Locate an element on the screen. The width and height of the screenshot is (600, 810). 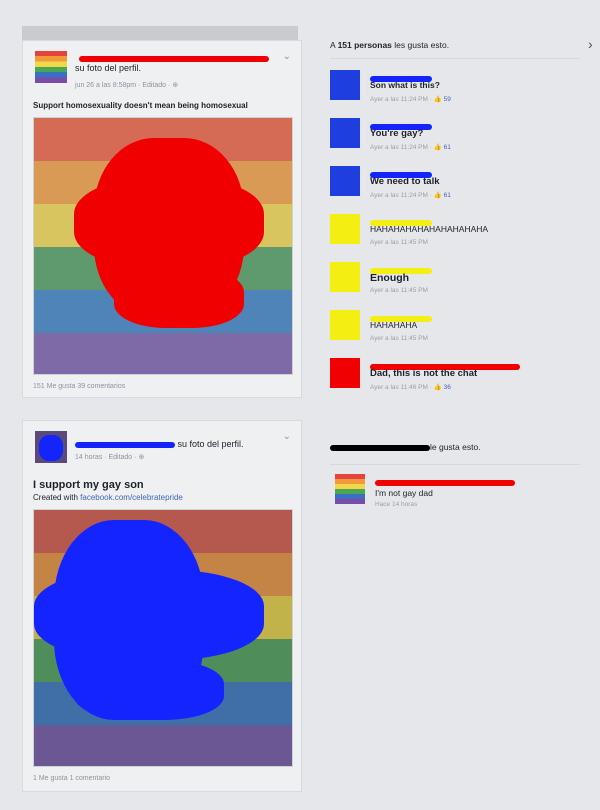
comment-text: I'm not gay dad is located at coordinates (404, 493).